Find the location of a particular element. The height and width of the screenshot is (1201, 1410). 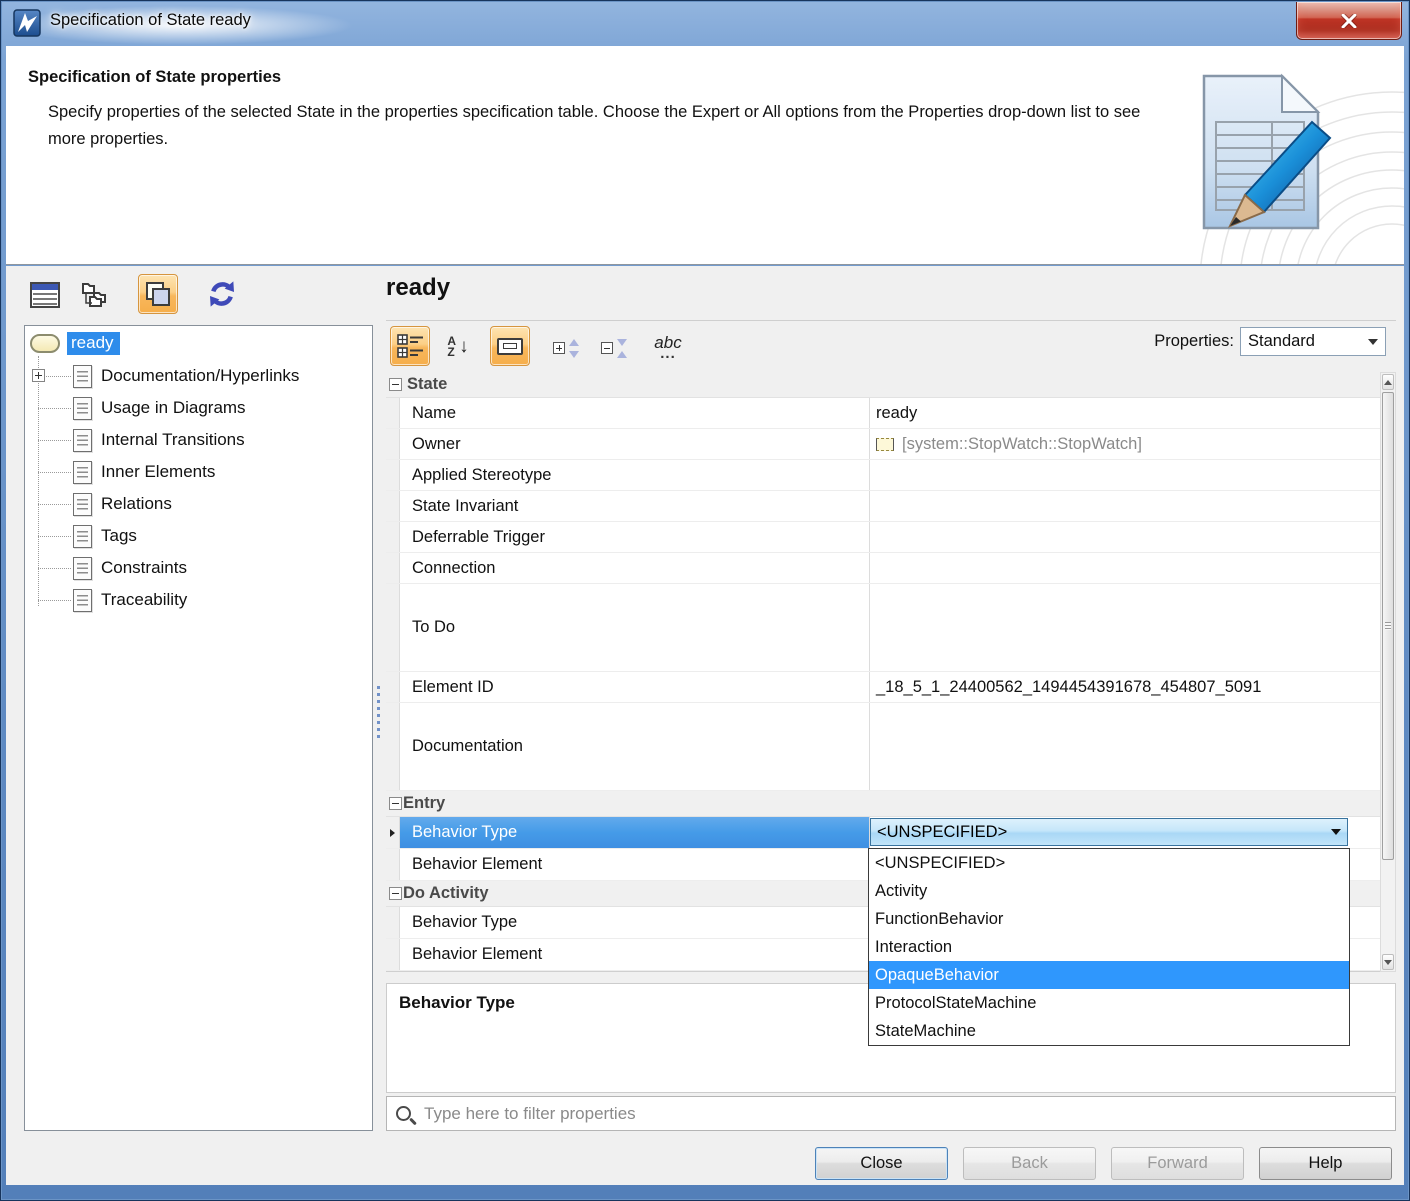

close-icon is located at coordinates (1349, 20).